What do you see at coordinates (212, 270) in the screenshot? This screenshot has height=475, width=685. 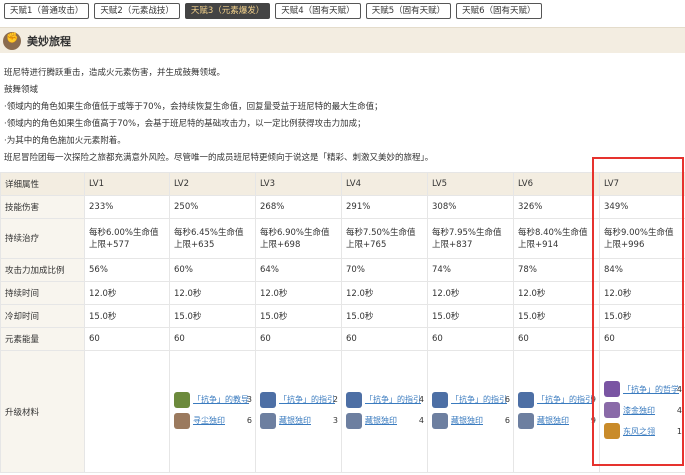 I see `table-cell: 60%` at bounding box center [212, 270].